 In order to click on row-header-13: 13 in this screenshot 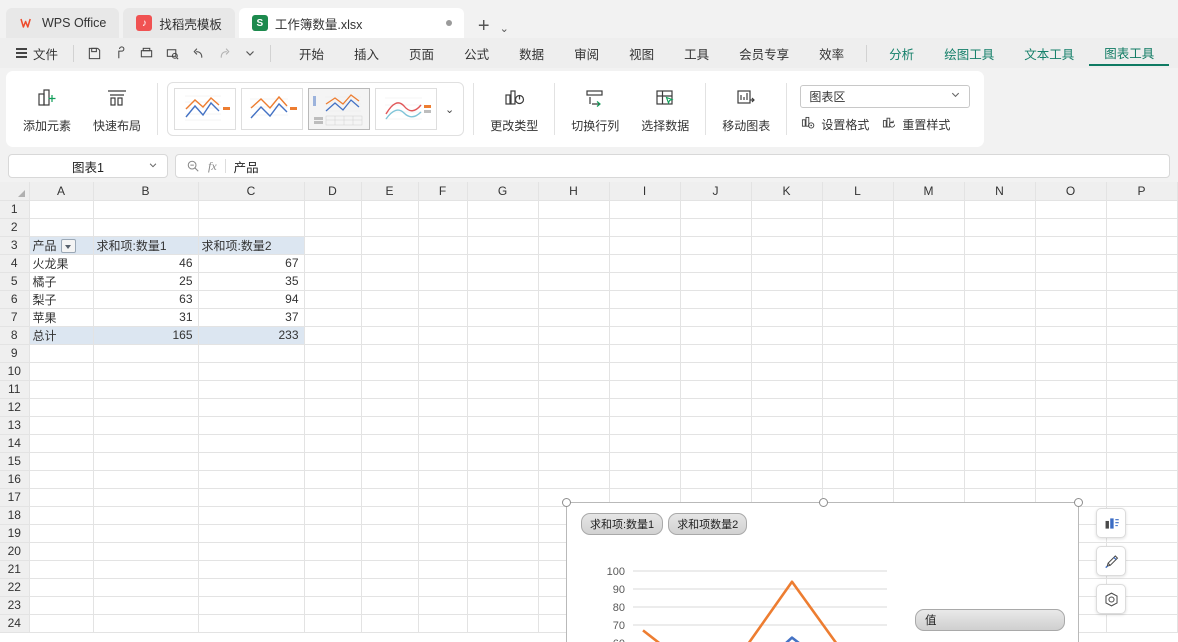, I will do `click(15, 425)`.